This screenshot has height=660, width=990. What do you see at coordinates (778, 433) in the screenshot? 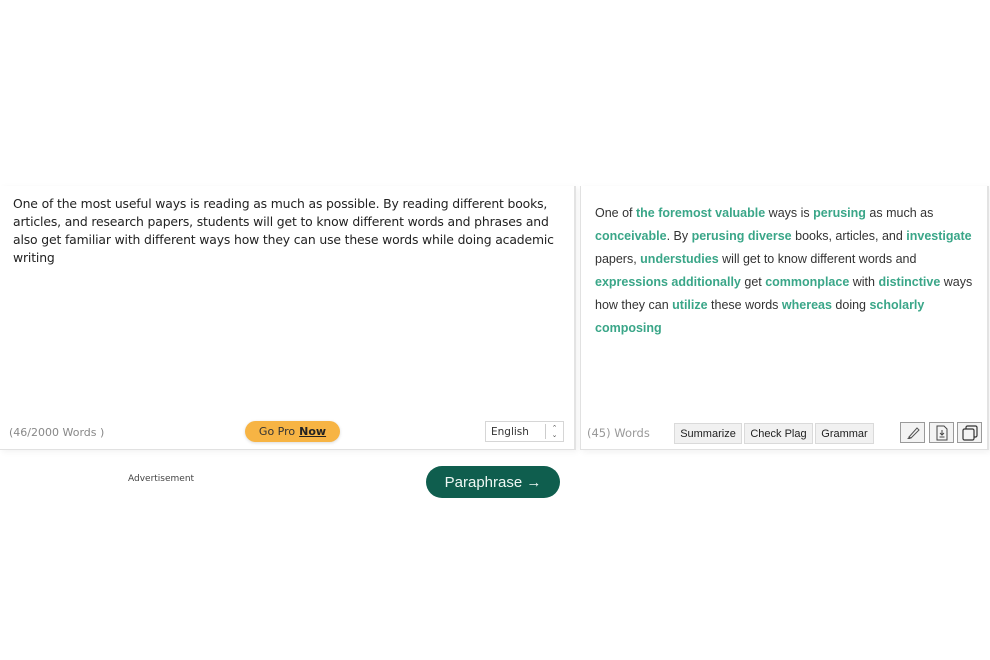
I see `check-plag-button: Check Plag` at bounding box center [778, 433].